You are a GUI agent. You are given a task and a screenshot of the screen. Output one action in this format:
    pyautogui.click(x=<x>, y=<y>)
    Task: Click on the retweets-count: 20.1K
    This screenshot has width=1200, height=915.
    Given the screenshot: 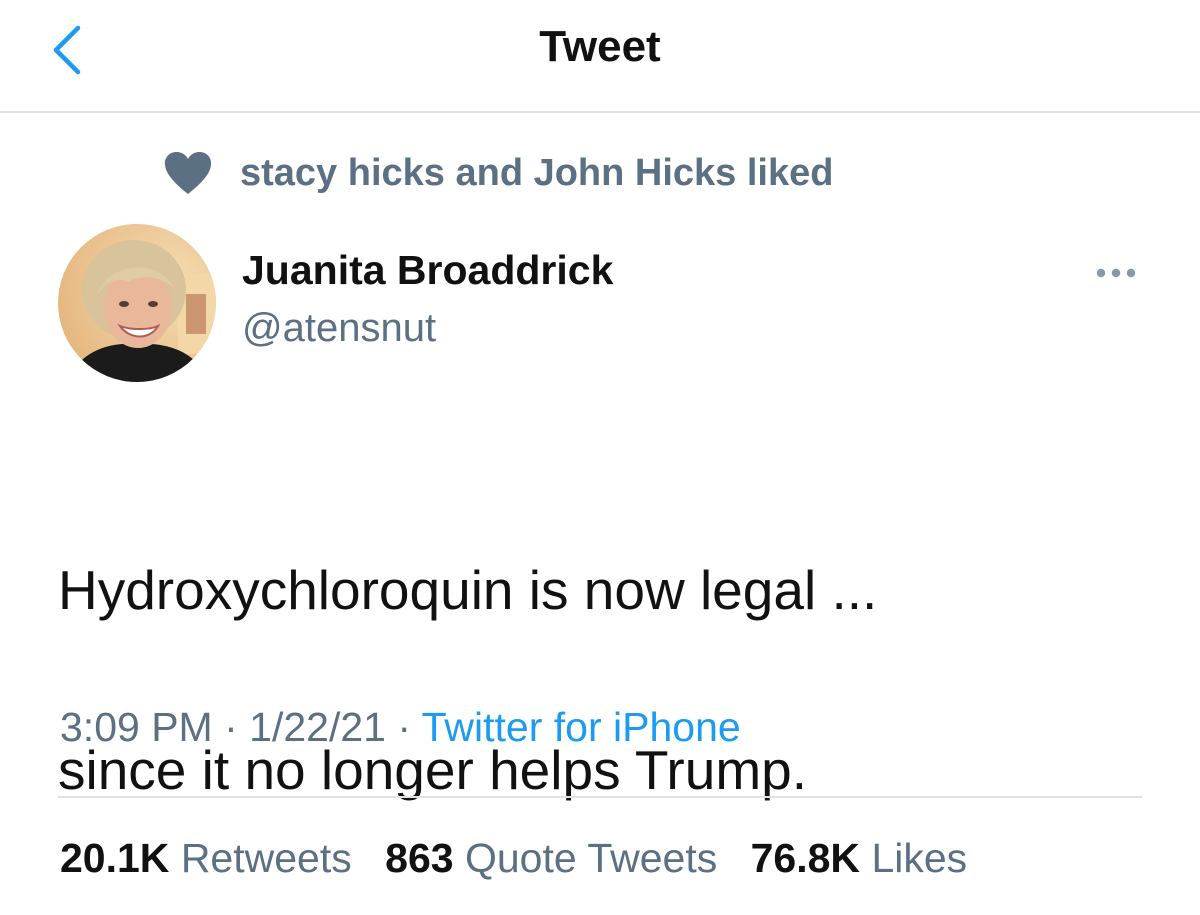 What is the action you would take?
    pyautogui.click(x=115, y=858)
    